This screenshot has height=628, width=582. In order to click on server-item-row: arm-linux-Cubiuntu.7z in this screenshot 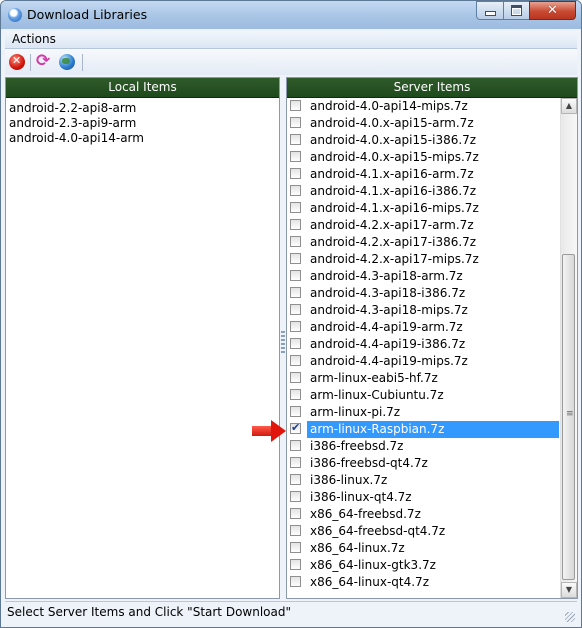, I will do `click(423, 395)`.